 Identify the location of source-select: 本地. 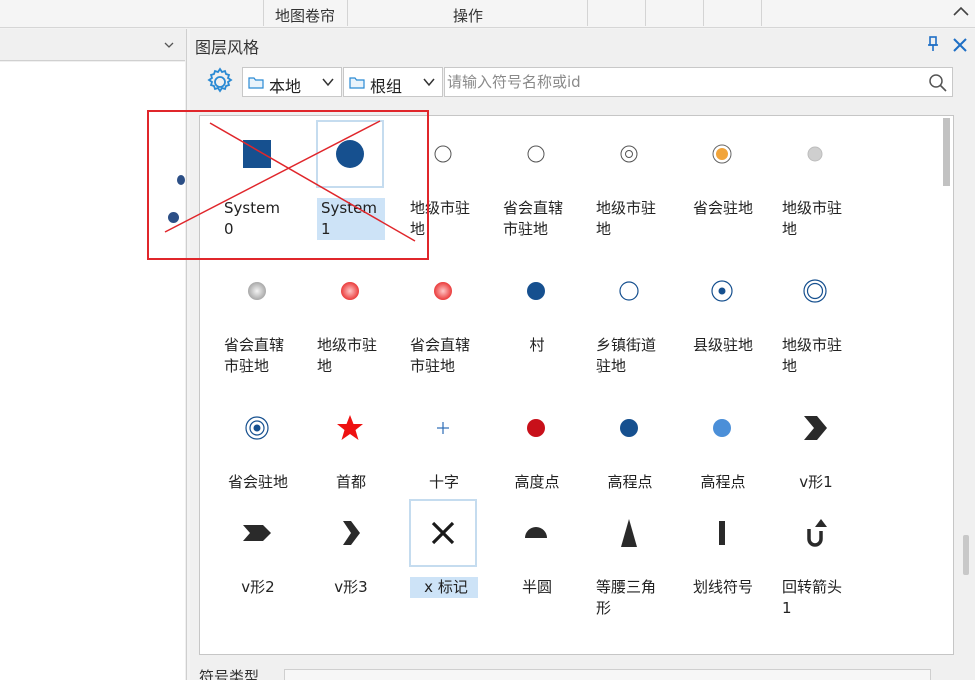
(292, 82).